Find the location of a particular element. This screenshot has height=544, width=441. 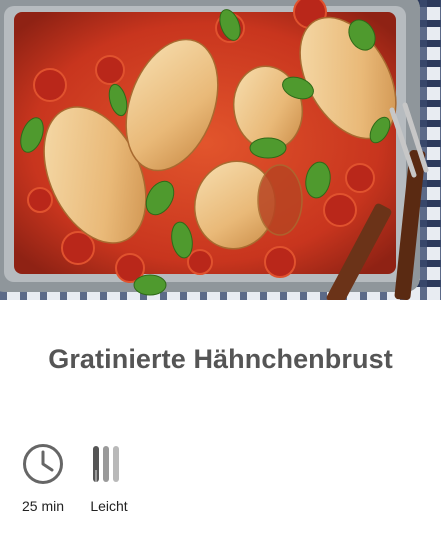

cutlery-icon is located at coordinates (109, 464).